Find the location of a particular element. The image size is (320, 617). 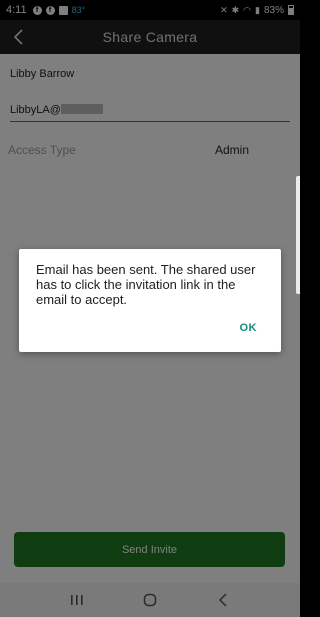

ok-button: OK is located at coordinates (249, 328).